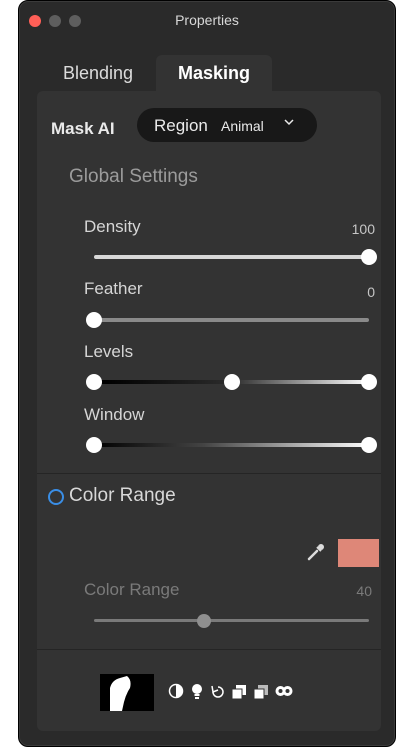 The width and height of the screenshot is (413, 748). What do you see at coordinates (231, 445) in the screenshot?
I see `window-slider-track` at bounding box center [231, 445].